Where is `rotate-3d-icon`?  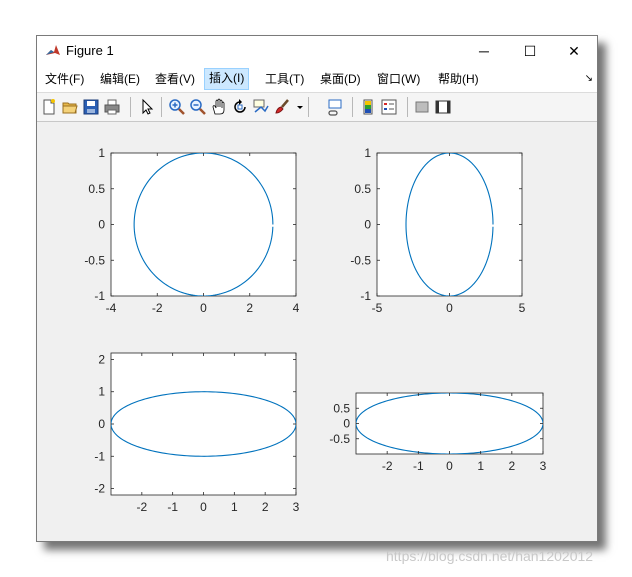
rotate-3d-icon is located at coordinates (240, 107).